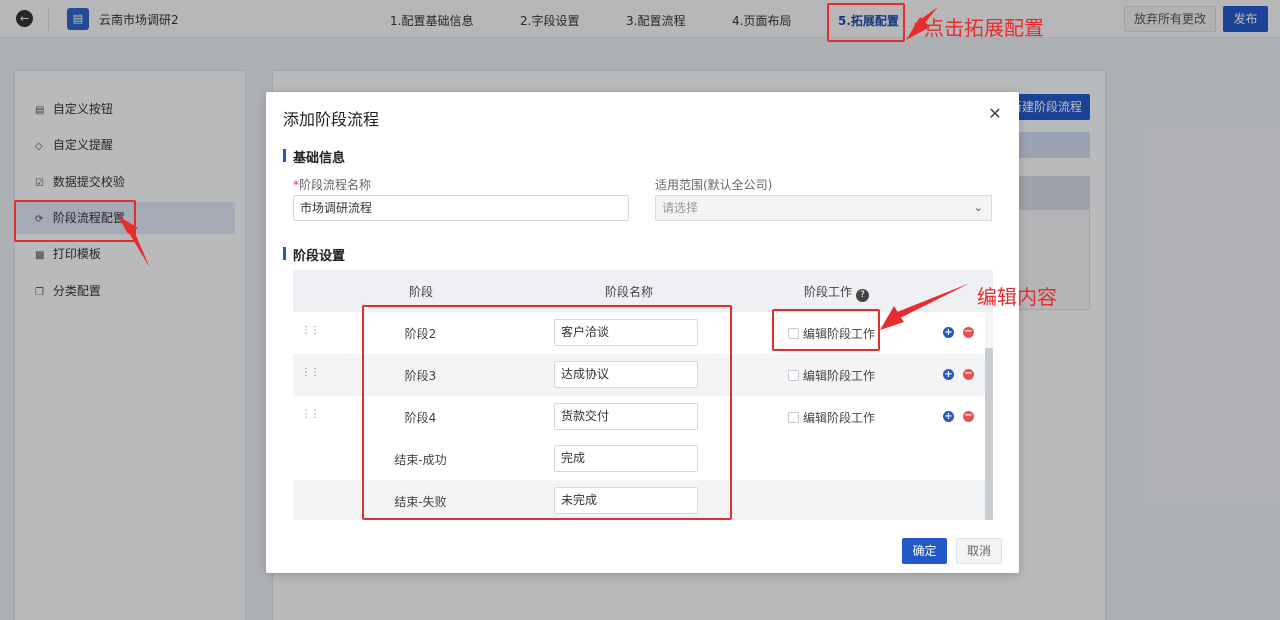 The image size is (1280, 620). What do you see at coordinates (331, 119) in the screenshot?
I see `dialog-title: 添加阶段流程` at bounding box center [331, 119].